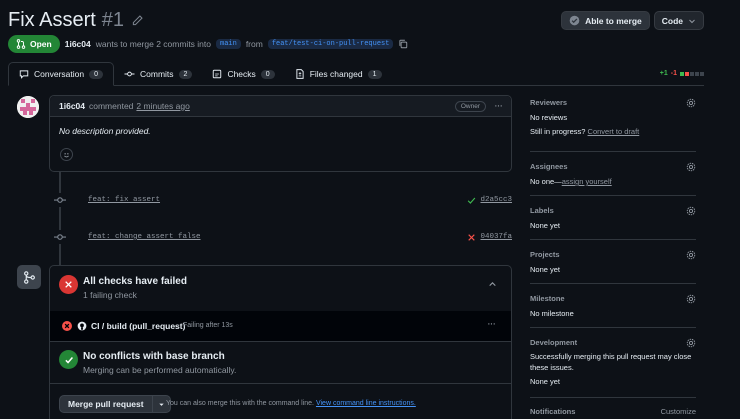 The width and height of the screenshot is (740, 419). I want to click on assign-yourself-link: assign yourself, so click(587, 181).